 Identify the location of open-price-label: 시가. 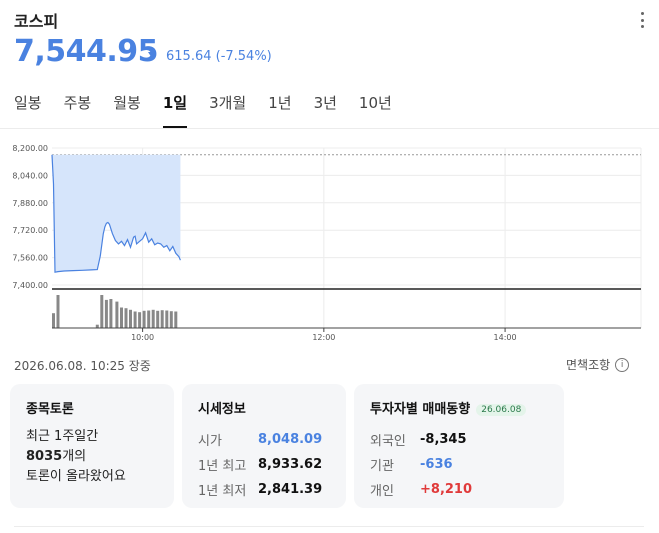
(210, 441).